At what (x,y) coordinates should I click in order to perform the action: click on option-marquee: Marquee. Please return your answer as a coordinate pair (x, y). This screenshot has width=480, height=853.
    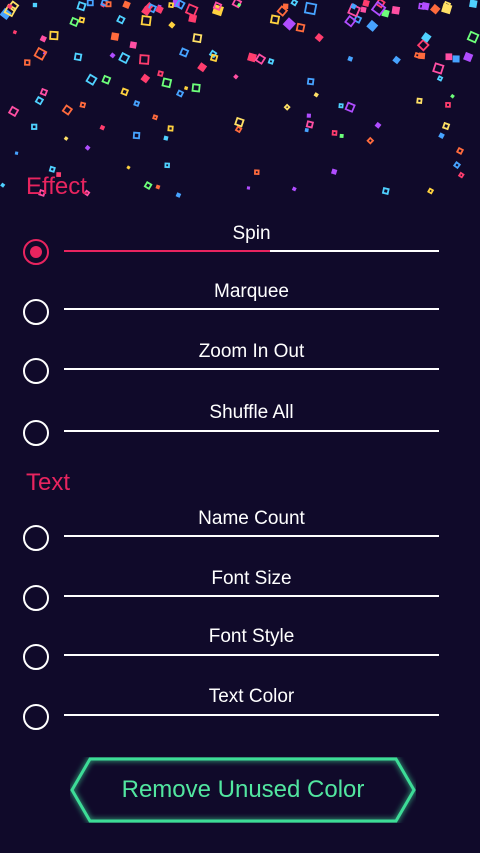
    Looking at the image, I should click on (240, 305).